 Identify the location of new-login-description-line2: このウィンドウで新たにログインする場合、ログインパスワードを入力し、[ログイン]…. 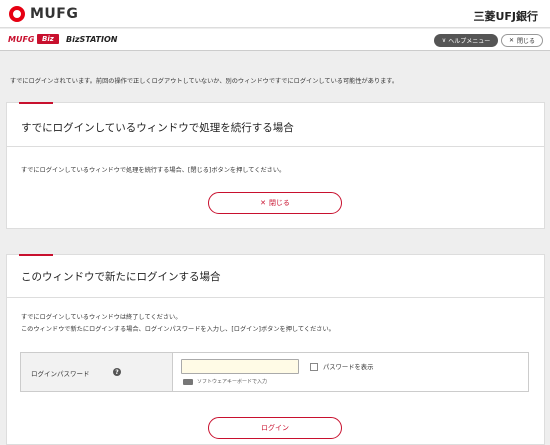
(178, 329).